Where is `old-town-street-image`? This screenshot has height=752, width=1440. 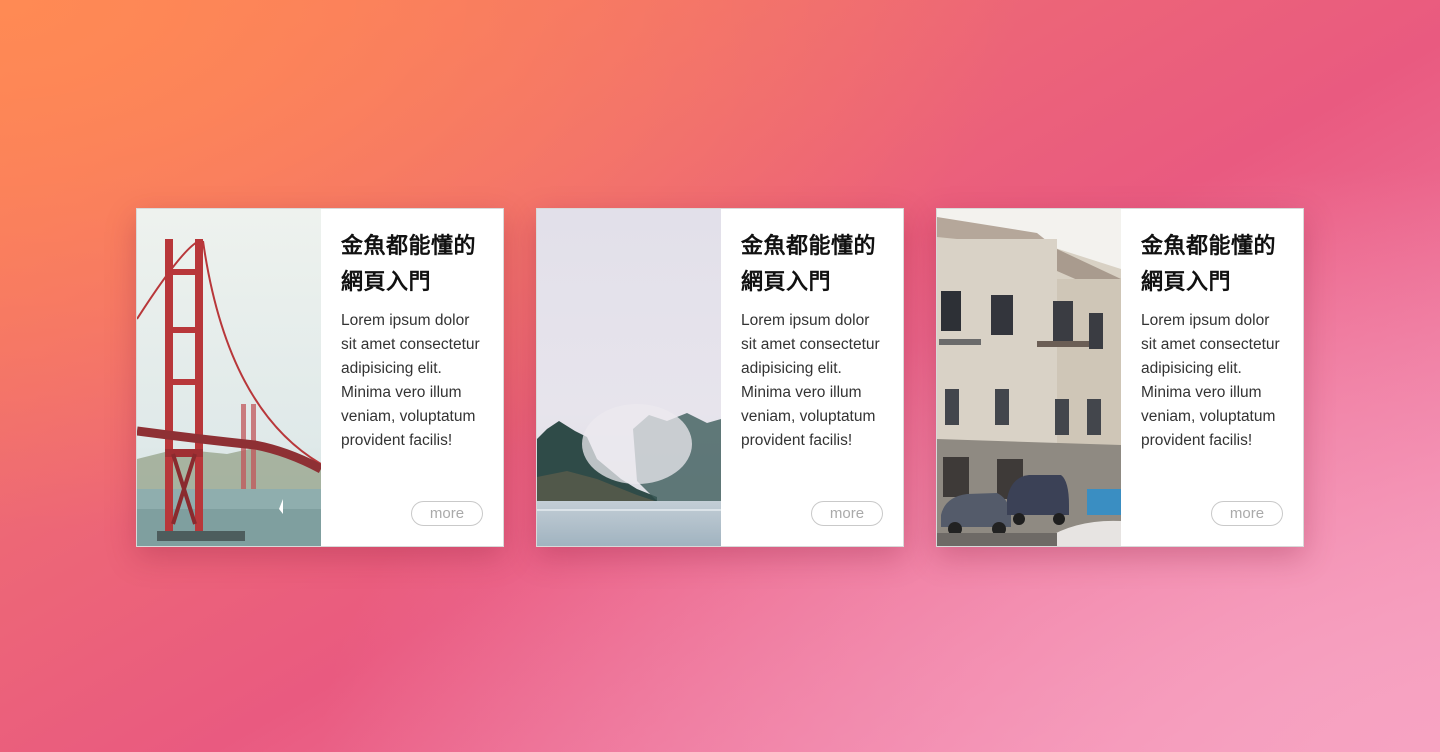 old-town-street-image is located at coordinates (1029, 377).